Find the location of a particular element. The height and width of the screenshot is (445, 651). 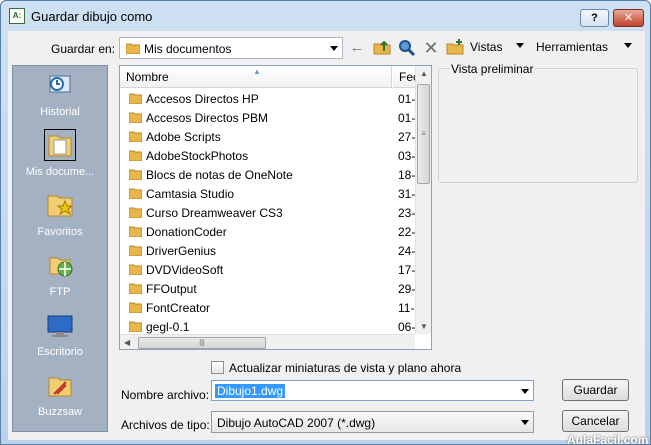

file-date: 01- is located at coordinates (407, 99).